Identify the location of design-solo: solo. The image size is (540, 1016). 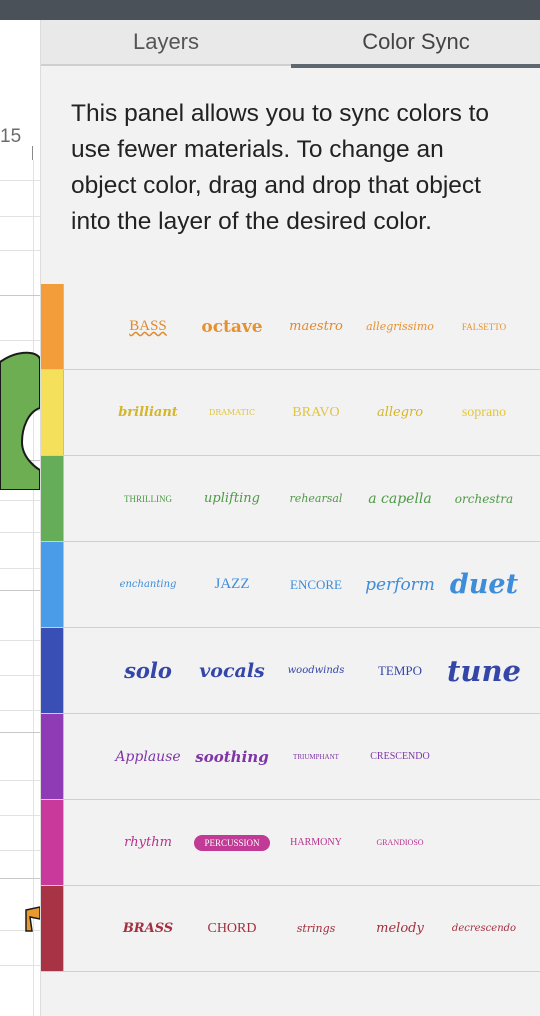
(148, 671).